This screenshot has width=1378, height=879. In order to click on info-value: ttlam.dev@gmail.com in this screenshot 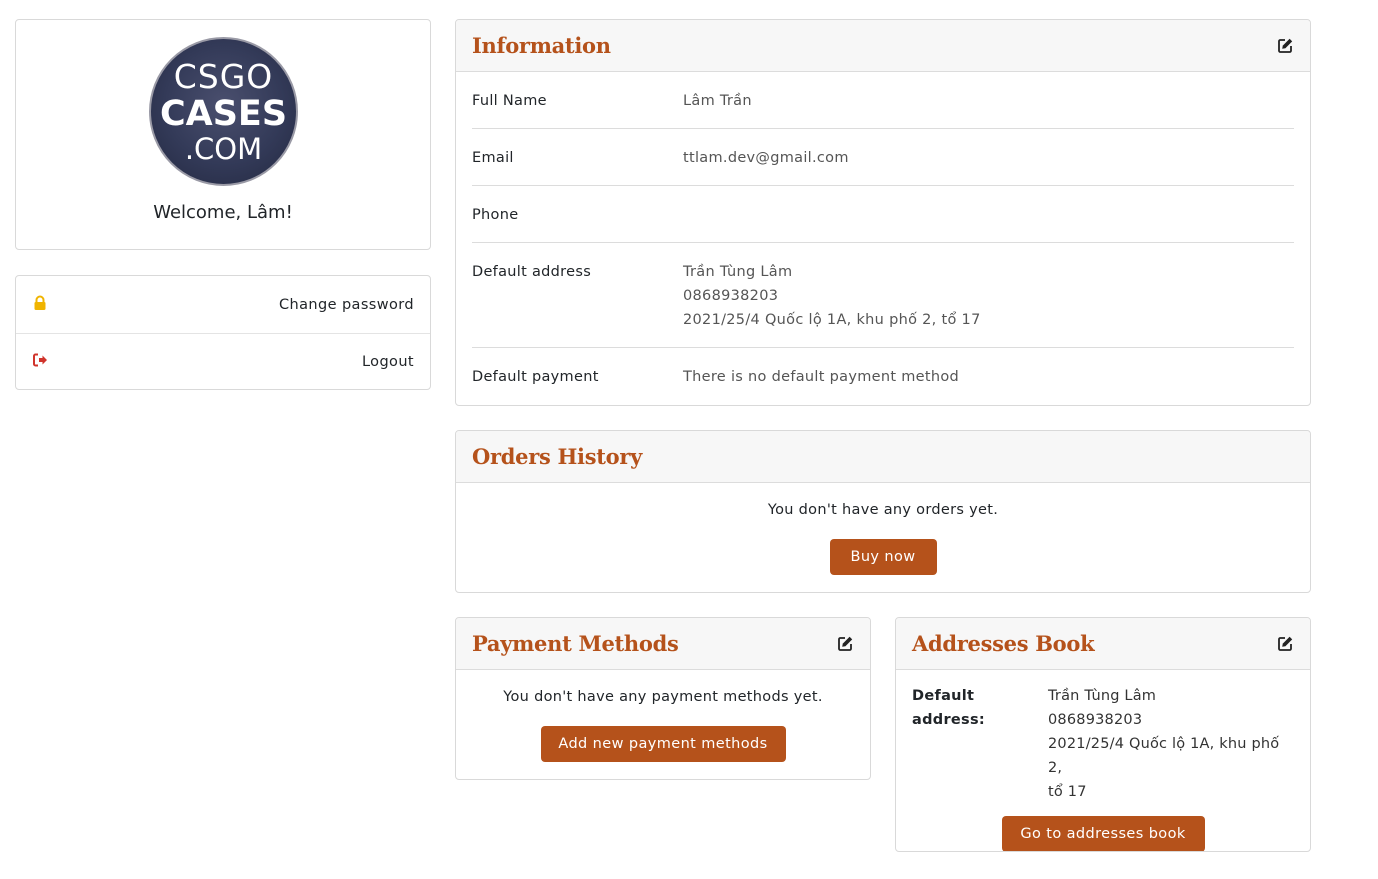, I will do `click(766, 158)`.